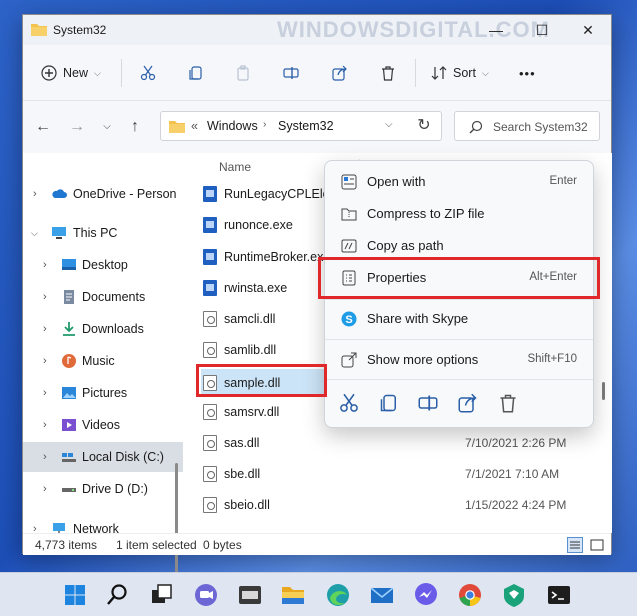  What do you see at coordinates (340, 73) in the screenshot?
I see `share-button` at bounding box center [340, 73].